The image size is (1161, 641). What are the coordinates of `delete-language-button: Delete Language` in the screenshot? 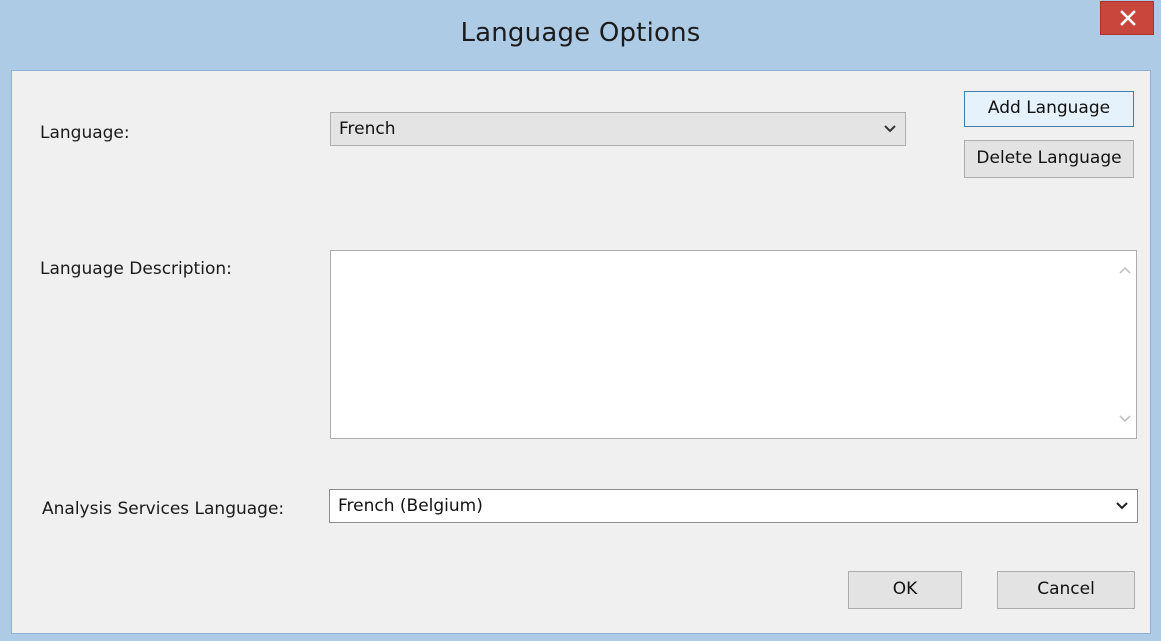 It's located at (1049, 159).